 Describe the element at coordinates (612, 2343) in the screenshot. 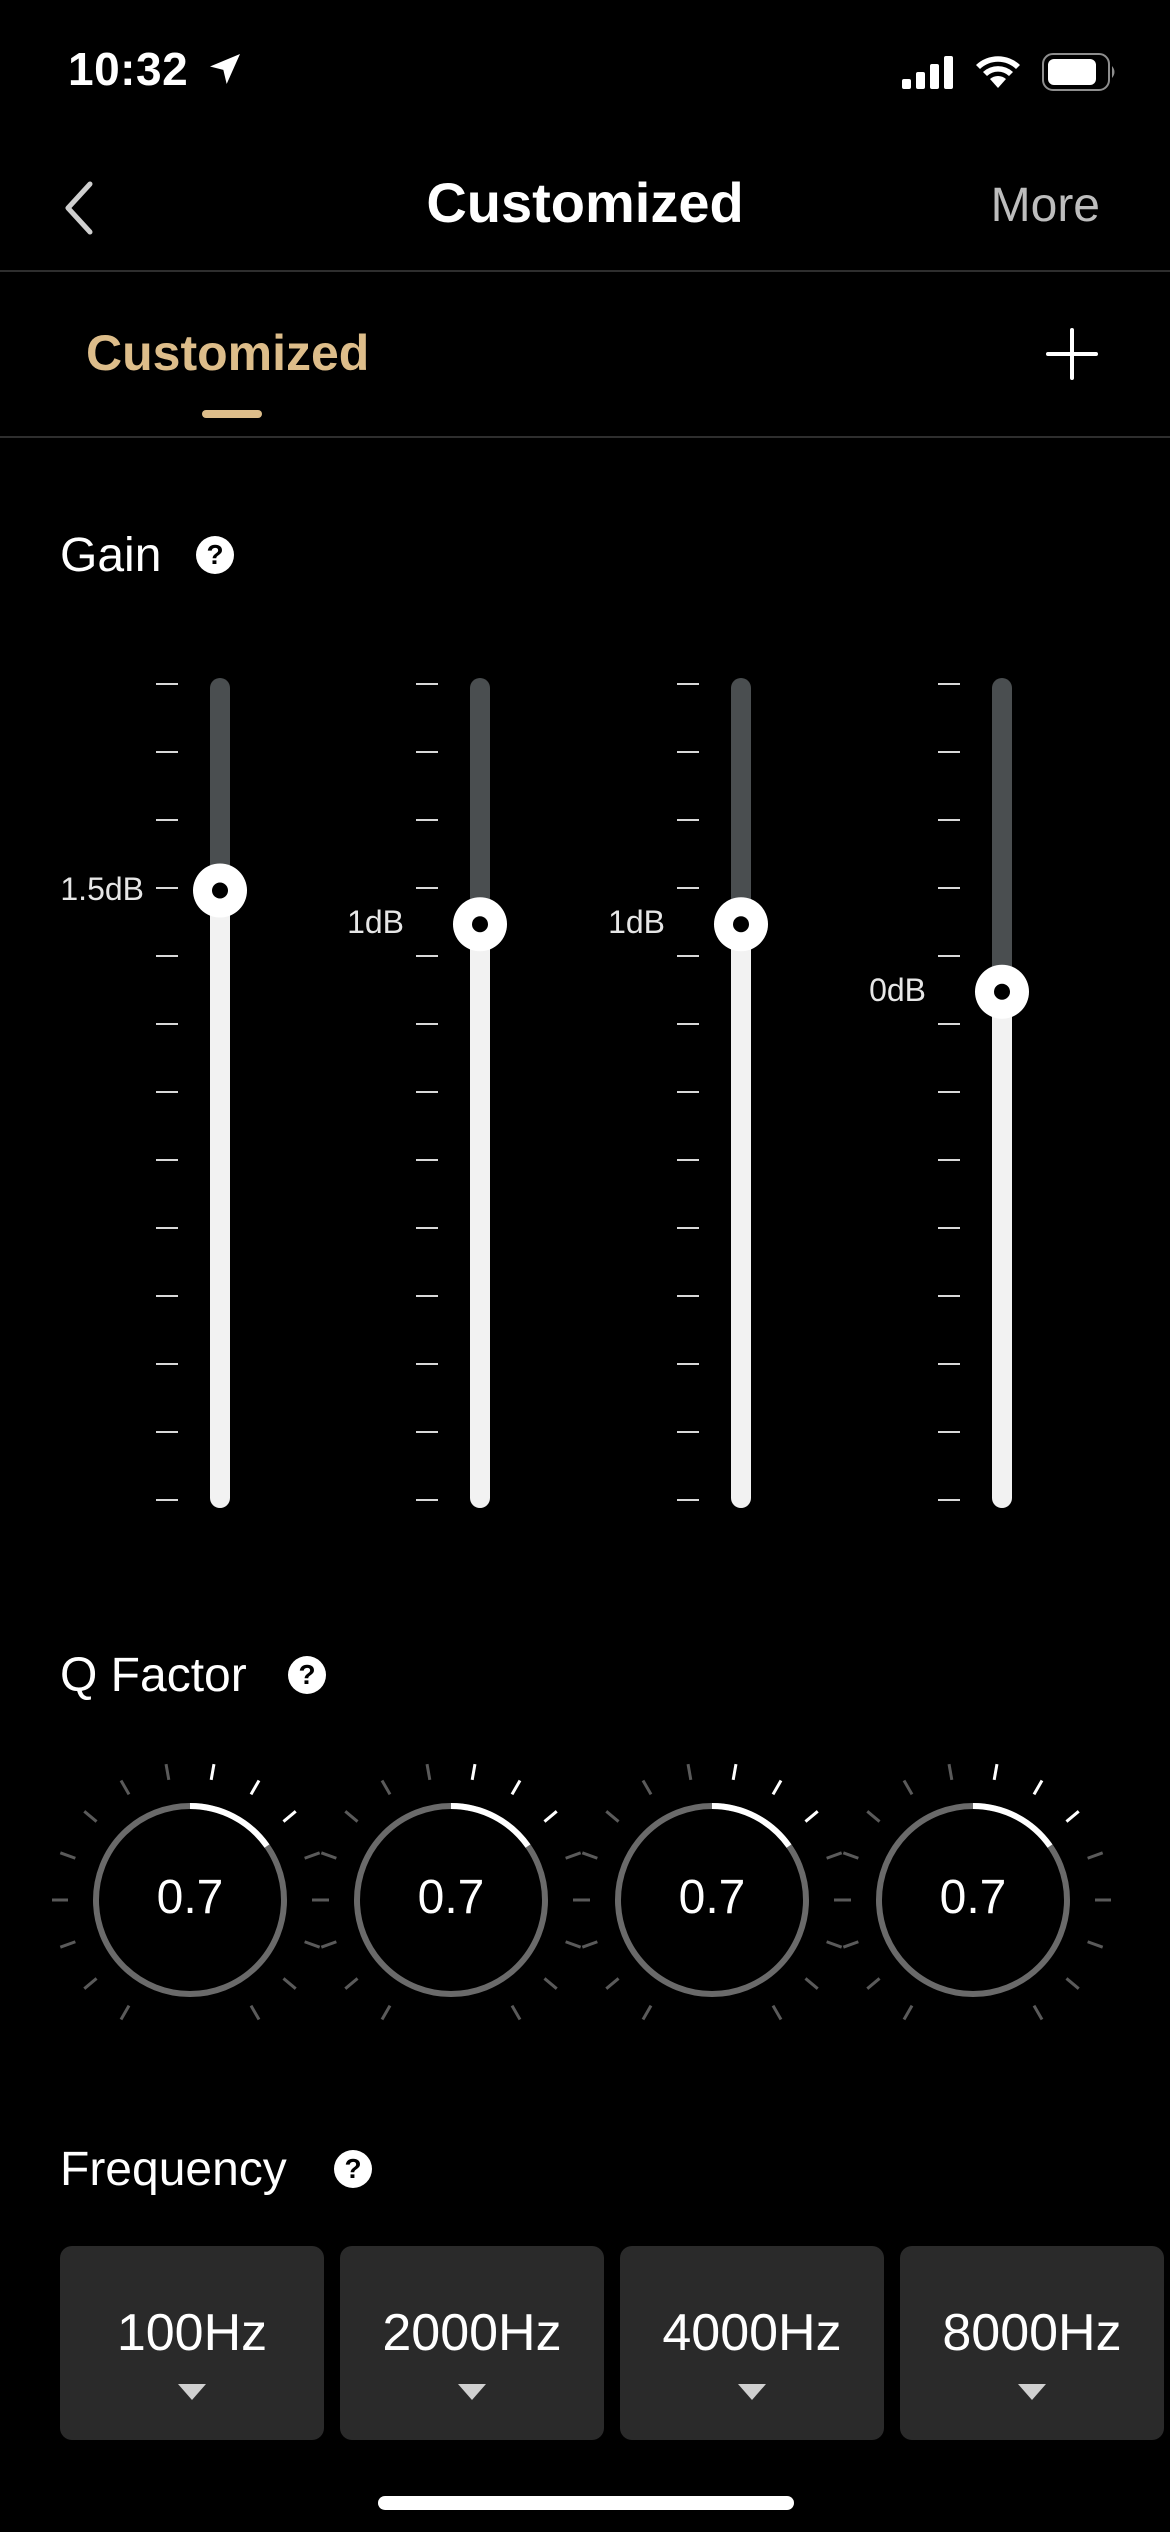

I see `frequency-selectors: 100Hz 2000Hz 4000Hz 8000Hz` at that location.